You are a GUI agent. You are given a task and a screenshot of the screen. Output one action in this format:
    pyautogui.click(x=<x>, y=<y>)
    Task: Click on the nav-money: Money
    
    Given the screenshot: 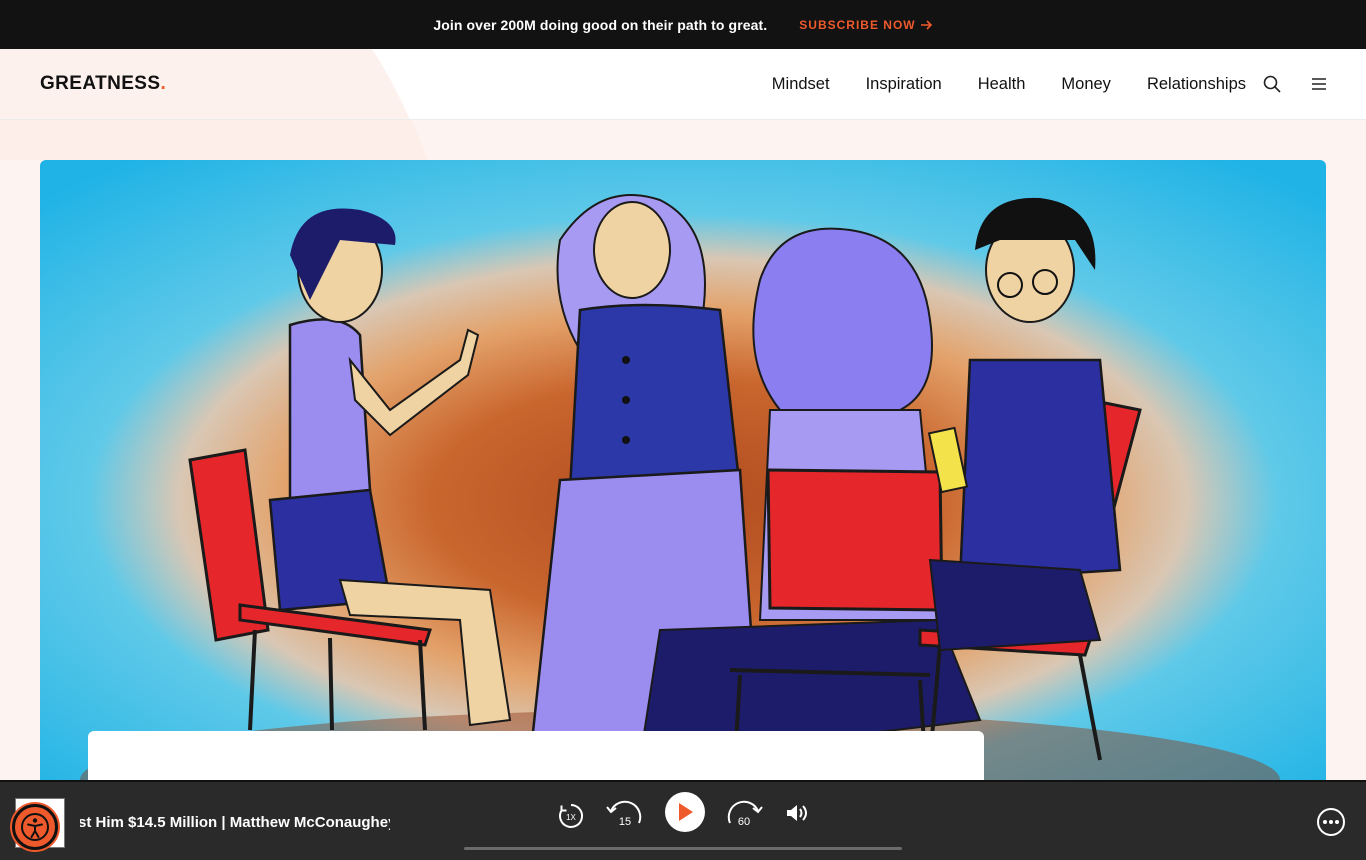 What is the action you would take?
    pyautogui.click(x=1086, y=84)
    